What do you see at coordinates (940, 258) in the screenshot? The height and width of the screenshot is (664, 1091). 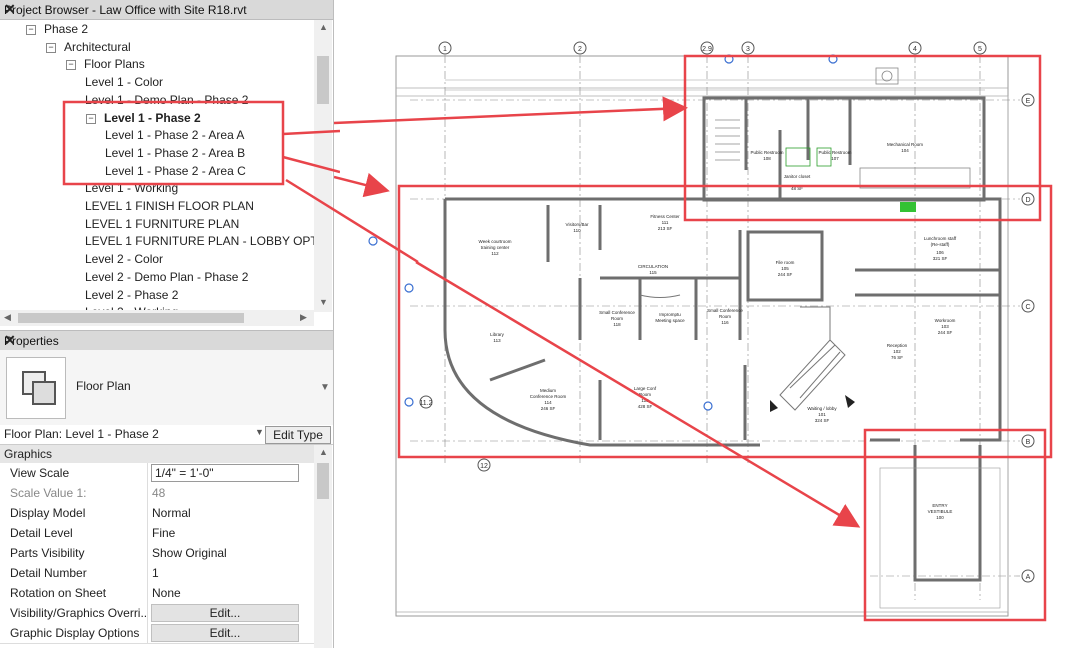 I see `svg-text: 321 SF` at bounding box center [940, 258].